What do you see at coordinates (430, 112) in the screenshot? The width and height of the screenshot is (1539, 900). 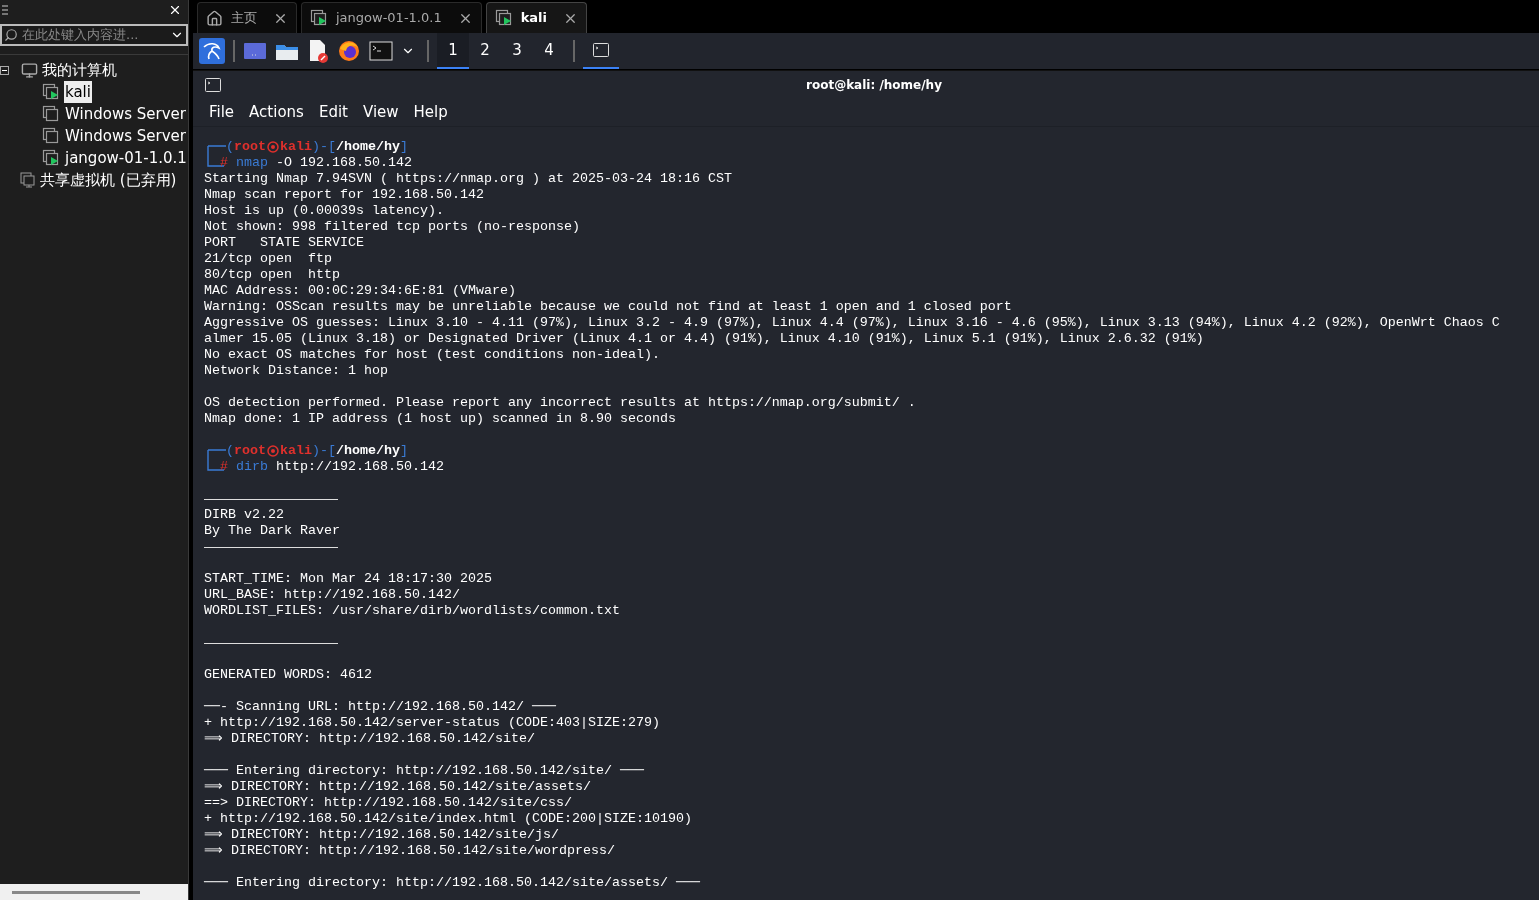 I see `menu-item: Help` at bounding box center [430, 112].